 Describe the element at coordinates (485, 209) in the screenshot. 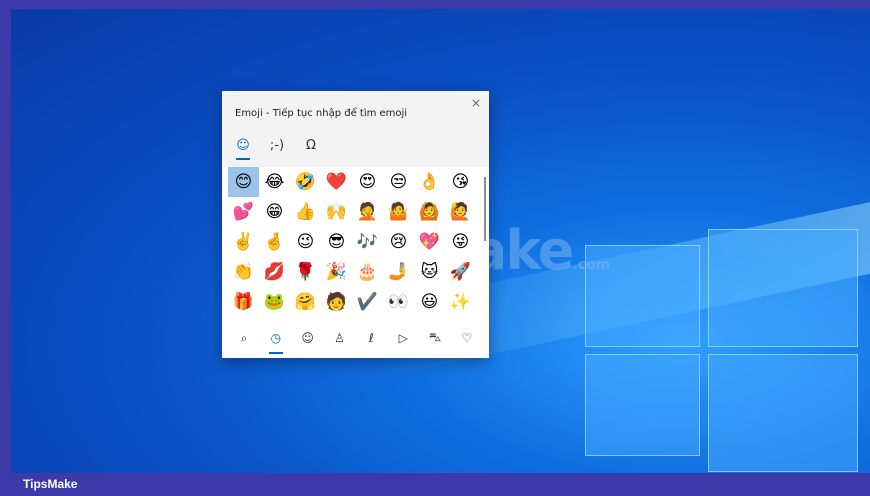

I see `scrollbar` at that location.